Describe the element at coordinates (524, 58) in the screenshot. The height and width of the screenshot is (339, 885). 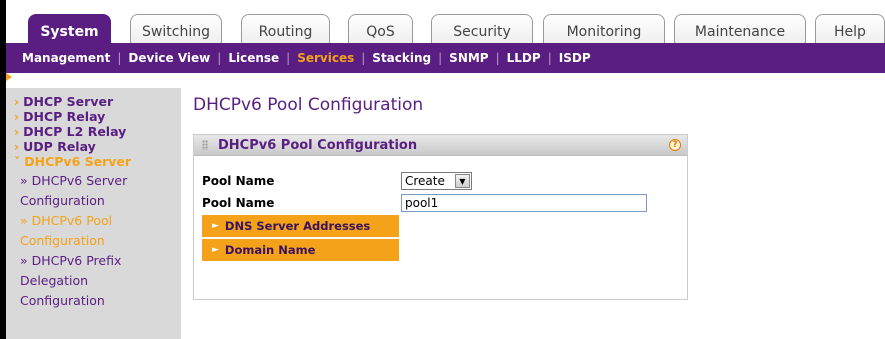
I see `submenu-lldp: LLDP` at that location.